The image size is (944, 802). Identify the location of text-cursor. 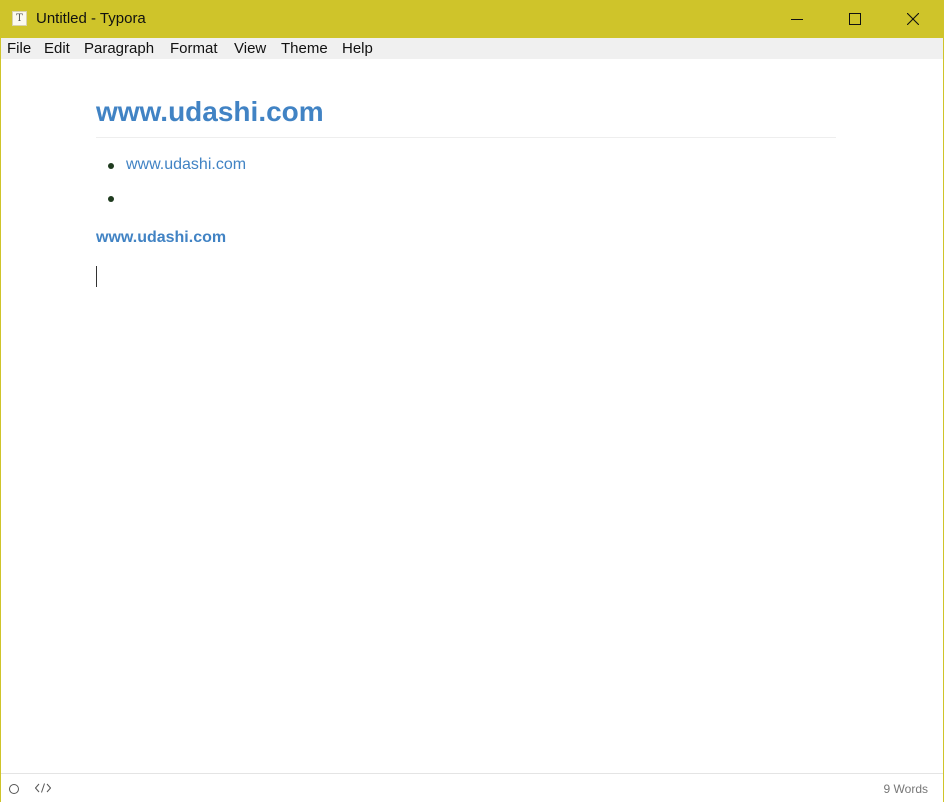
(96, 276).